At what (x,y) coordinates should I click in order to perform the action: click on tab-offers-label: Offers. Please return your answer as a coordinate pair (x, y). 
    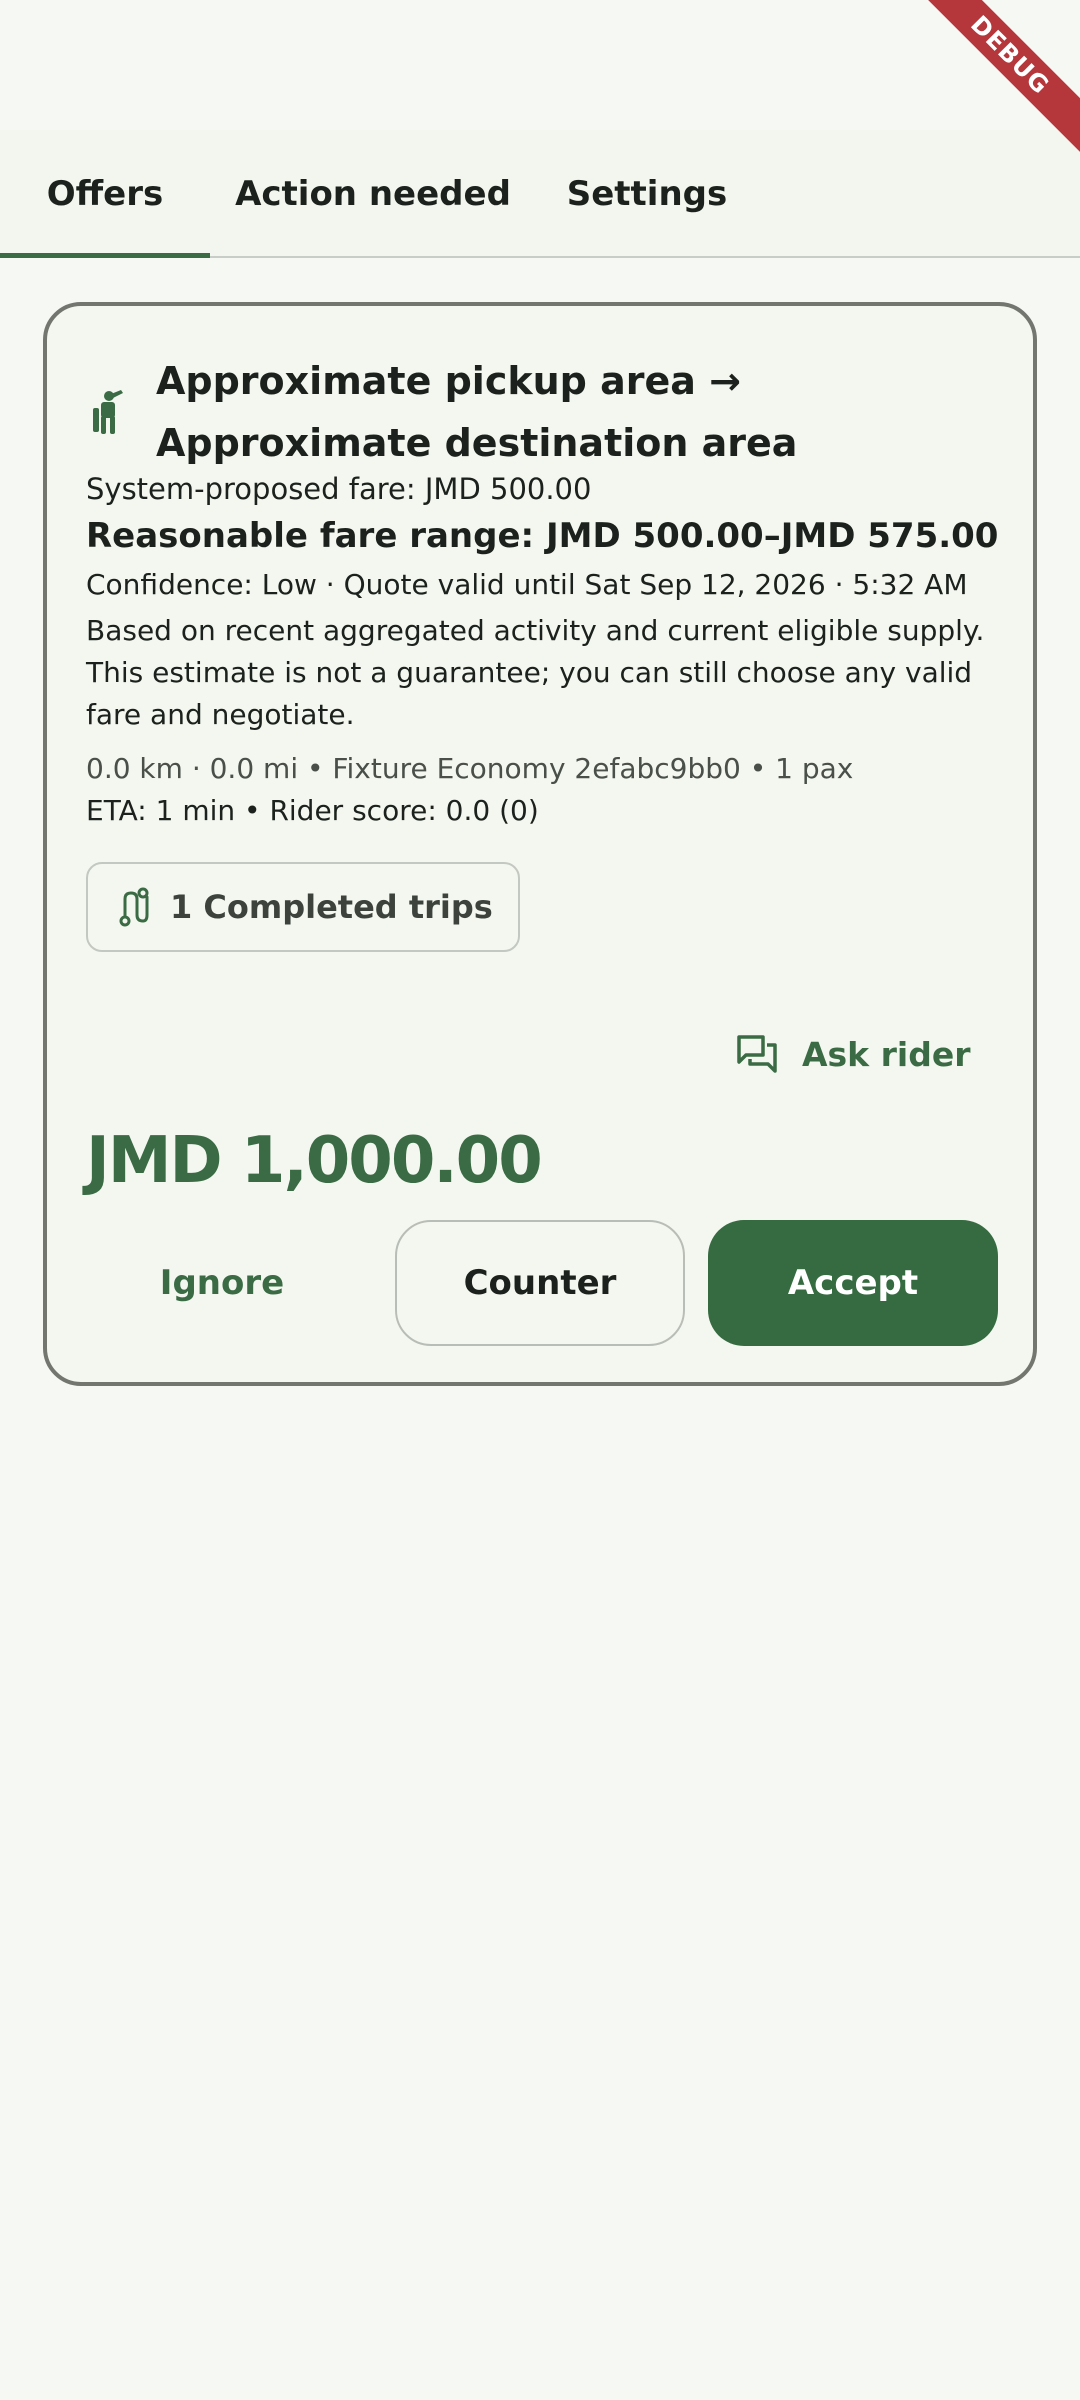
    Looking at the image, I should click on (105, 194).